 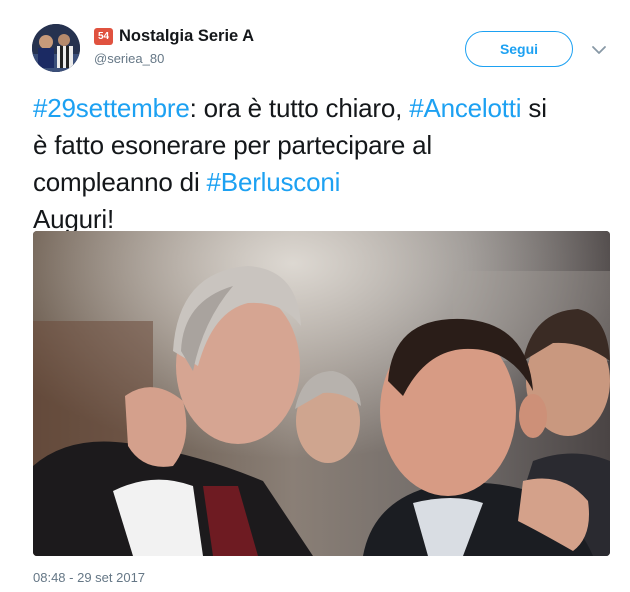 What do you see at coordinates (111, 108) in the screenshot?
I see `hashtag-link: #29settembre` at bounding box center [111, 108].